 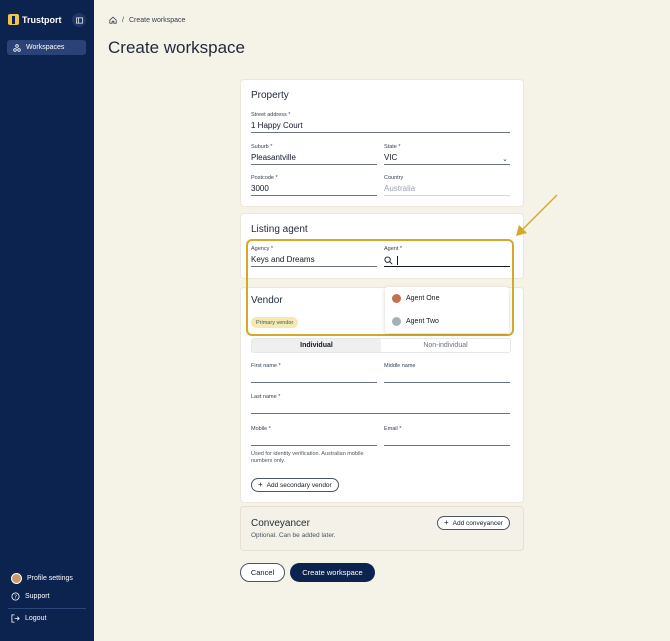 What do you see at coordinates (42, 19) in the screenshot?
I see `logo-text: Trustport` at bounding box center [42, 19].